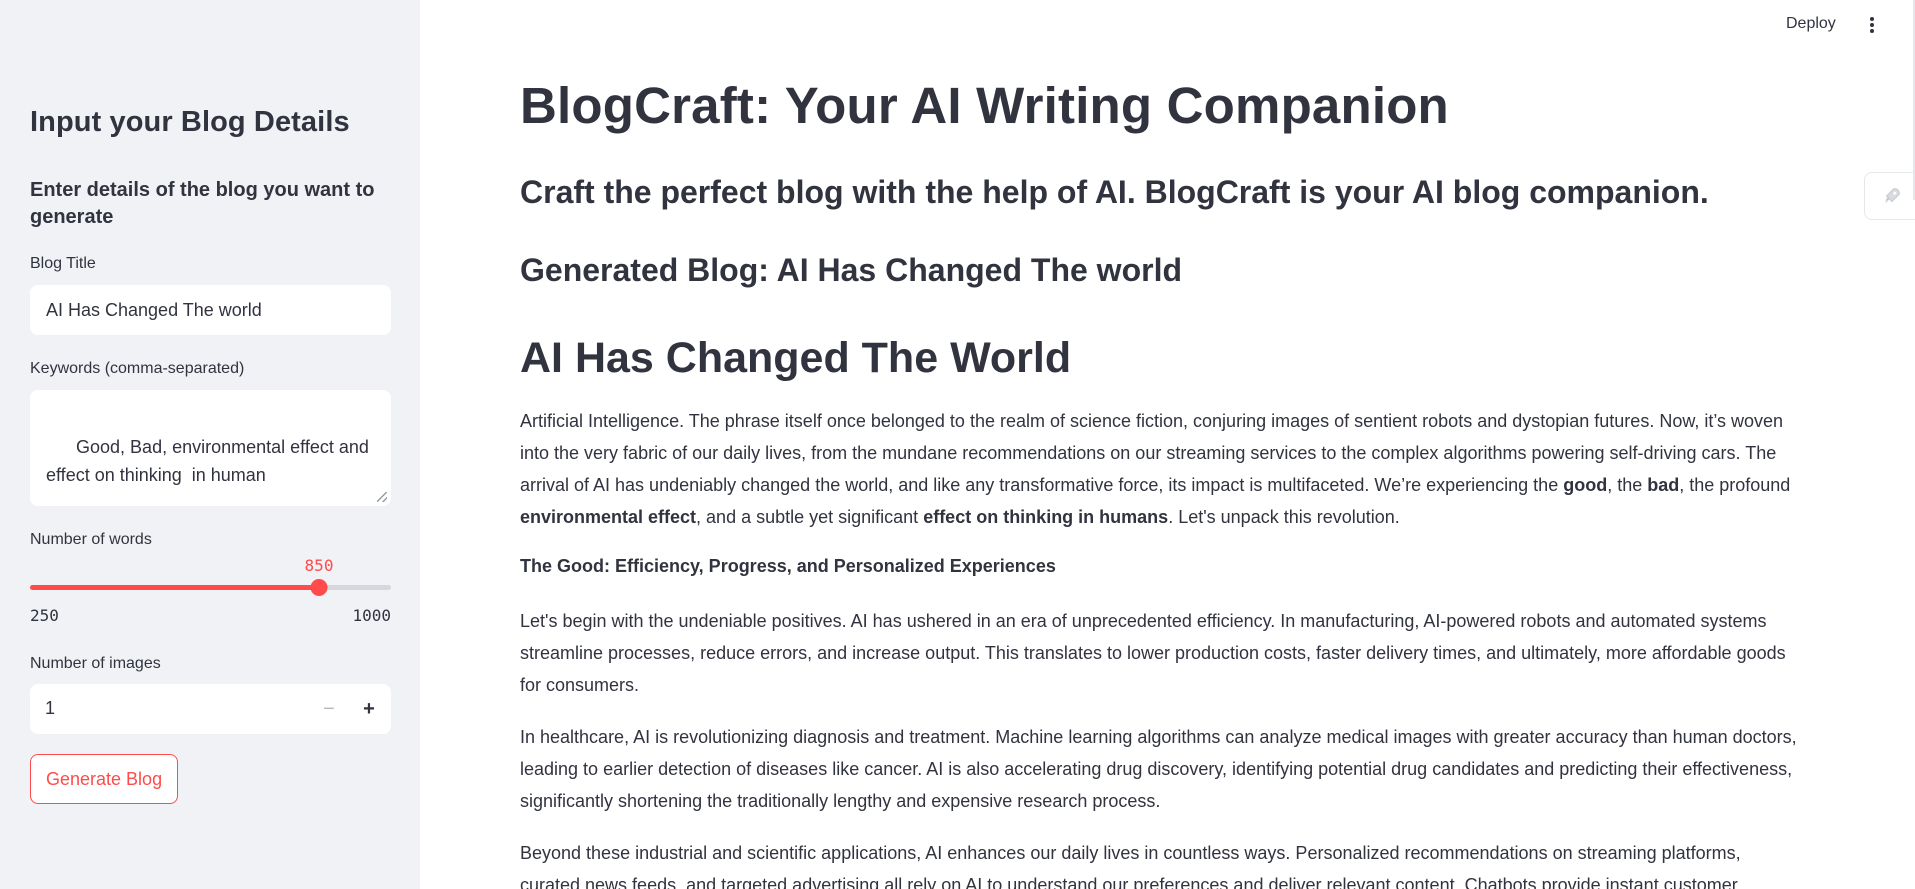  What do you see at coordinates (608, 517) in the screenshot?
I see `intro-bold-env: environmental effect` at bounding box center [608, 517].